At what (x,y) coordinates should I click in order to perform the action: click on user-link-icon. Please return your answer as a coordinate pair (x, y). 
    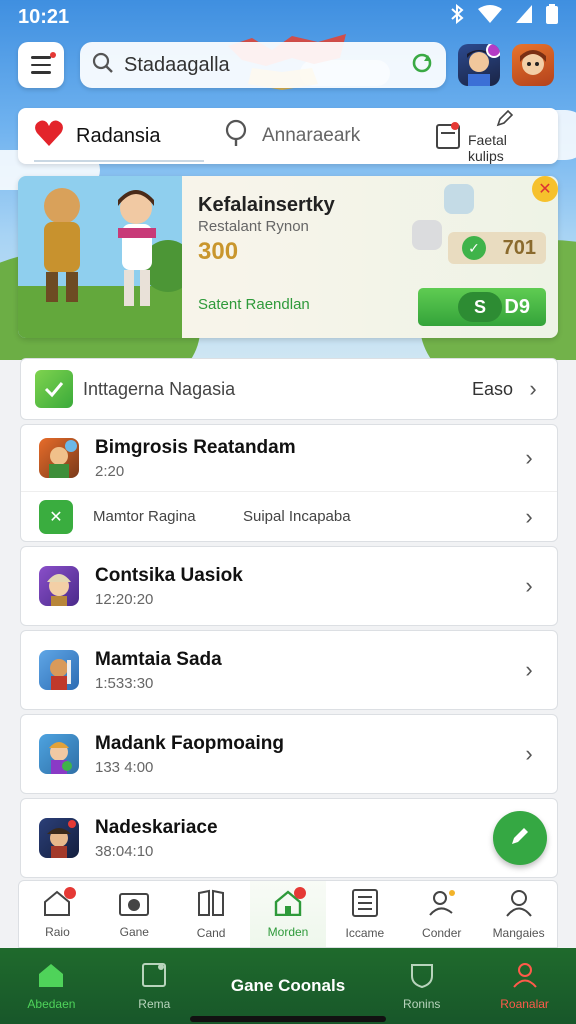
    Looking at the image, I should click on (442, 905).